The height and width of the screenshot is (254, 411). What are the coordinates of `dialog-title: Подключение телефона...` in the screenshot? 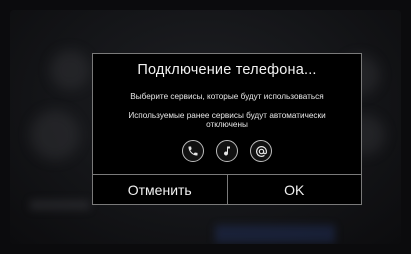 It's located at (227, 70).